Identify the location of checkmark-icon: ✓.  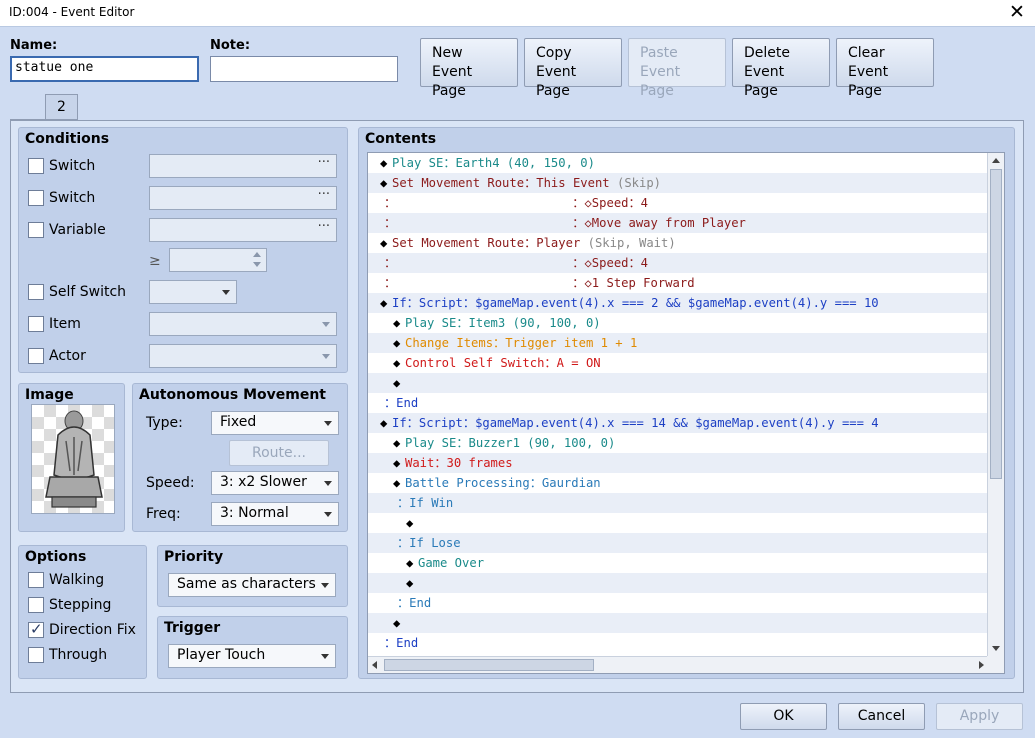
(36, 629).